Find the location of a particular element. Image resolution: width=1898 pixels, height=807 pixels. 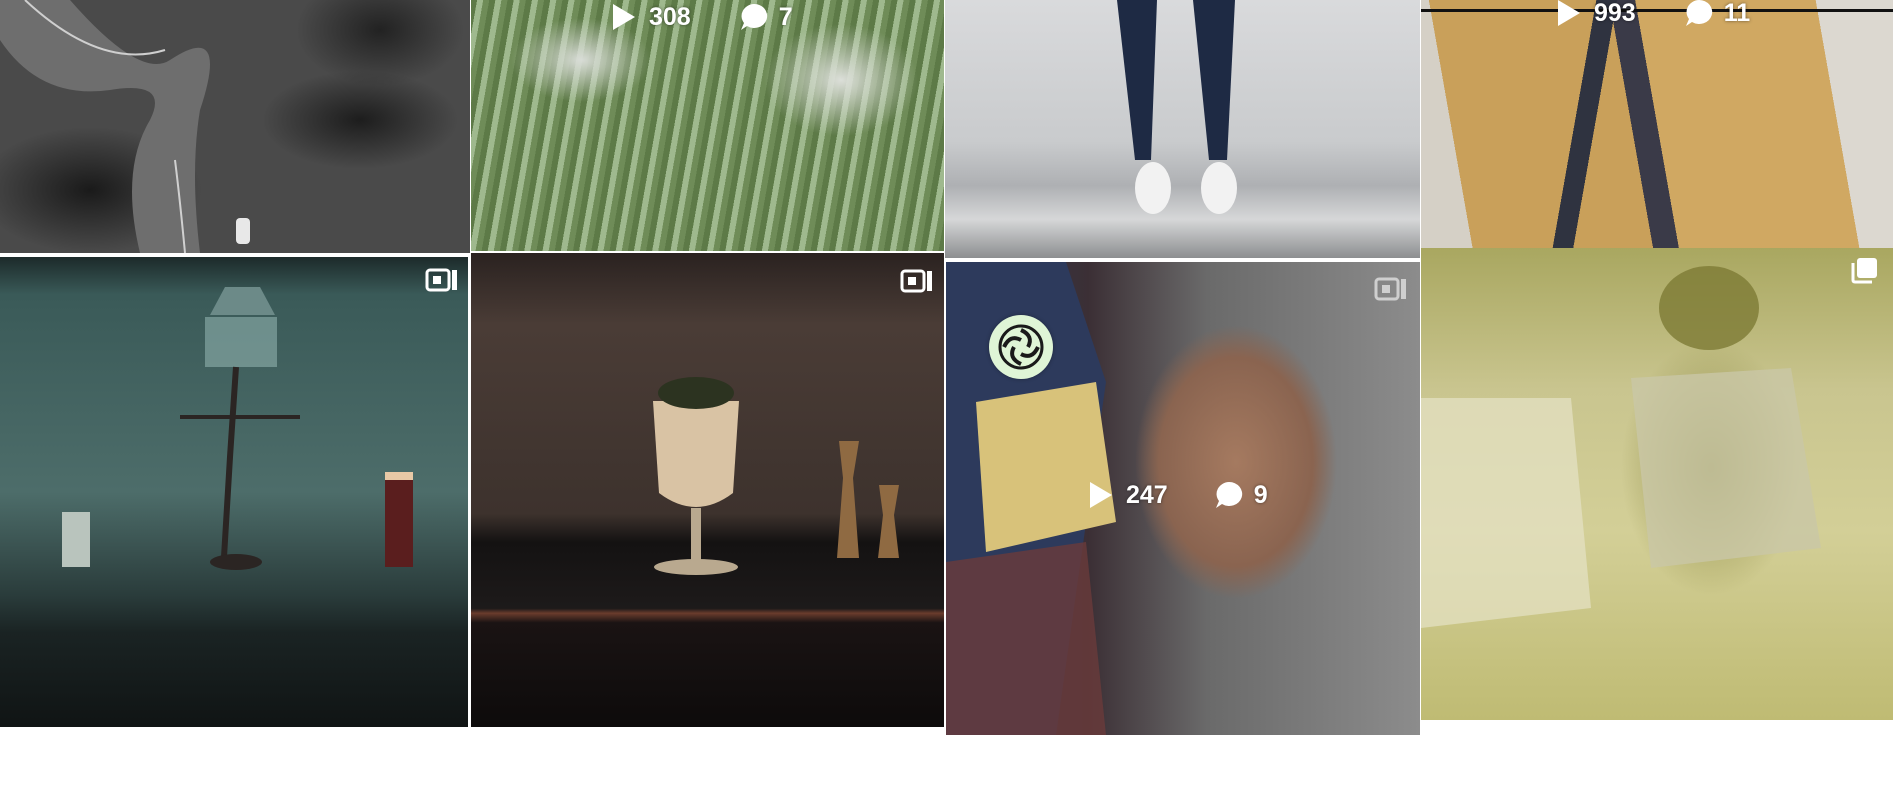

tile-7-stats: 247 9 is located at coordinates (1178, 495).